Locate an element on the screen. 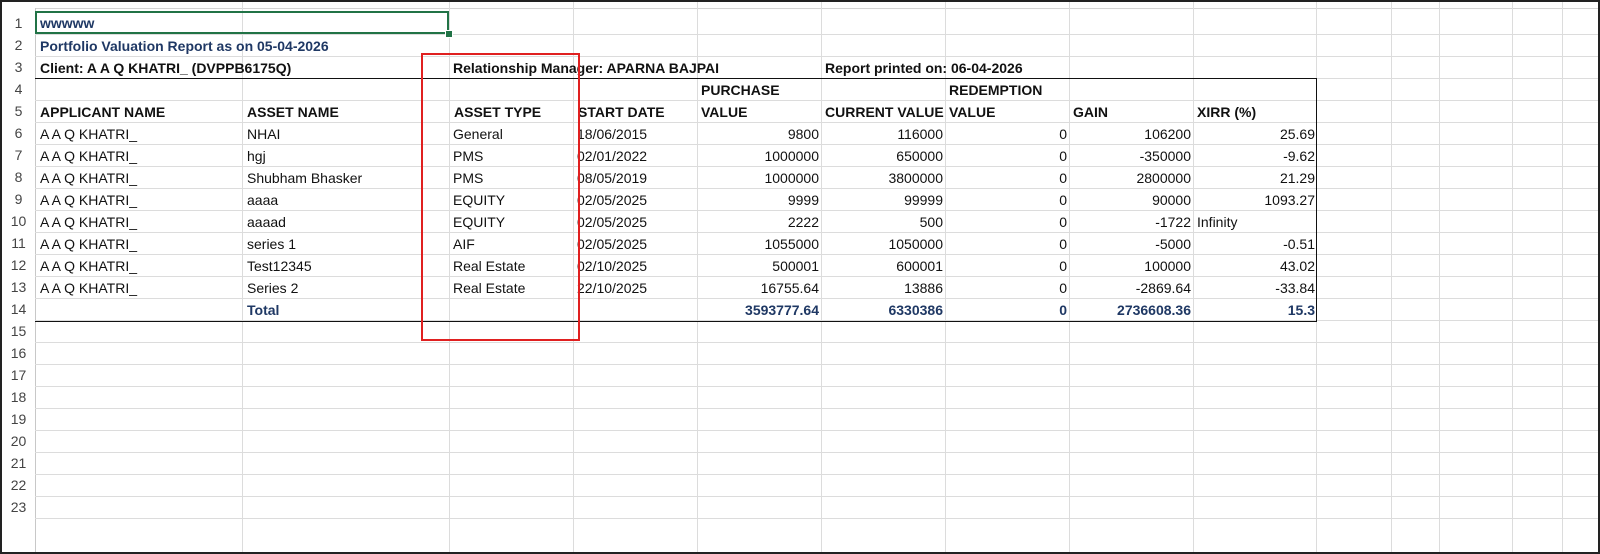  total-redemption-value: 0 is located at coordinates (1007, 310).